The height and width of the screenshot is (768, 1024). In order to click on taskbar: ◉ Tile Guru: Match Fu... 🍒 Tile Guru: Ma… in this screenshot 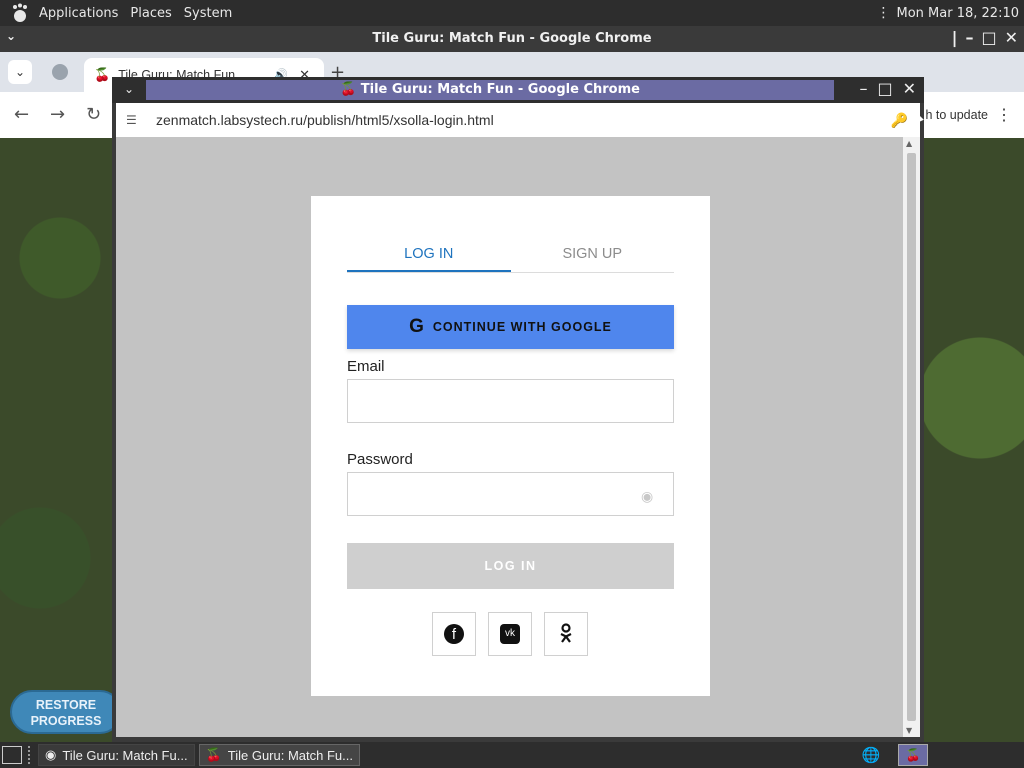, I will do `click(512, 755)`.